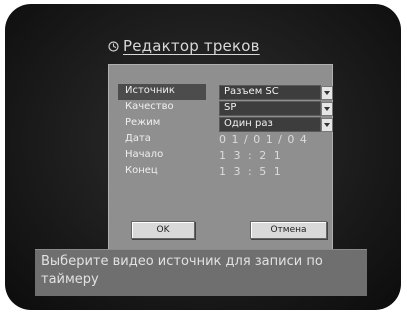  Describe the element at coordinates (251, 155) in the screenshot. I see `start-time-field: 1 3 : 2 1` at that location.